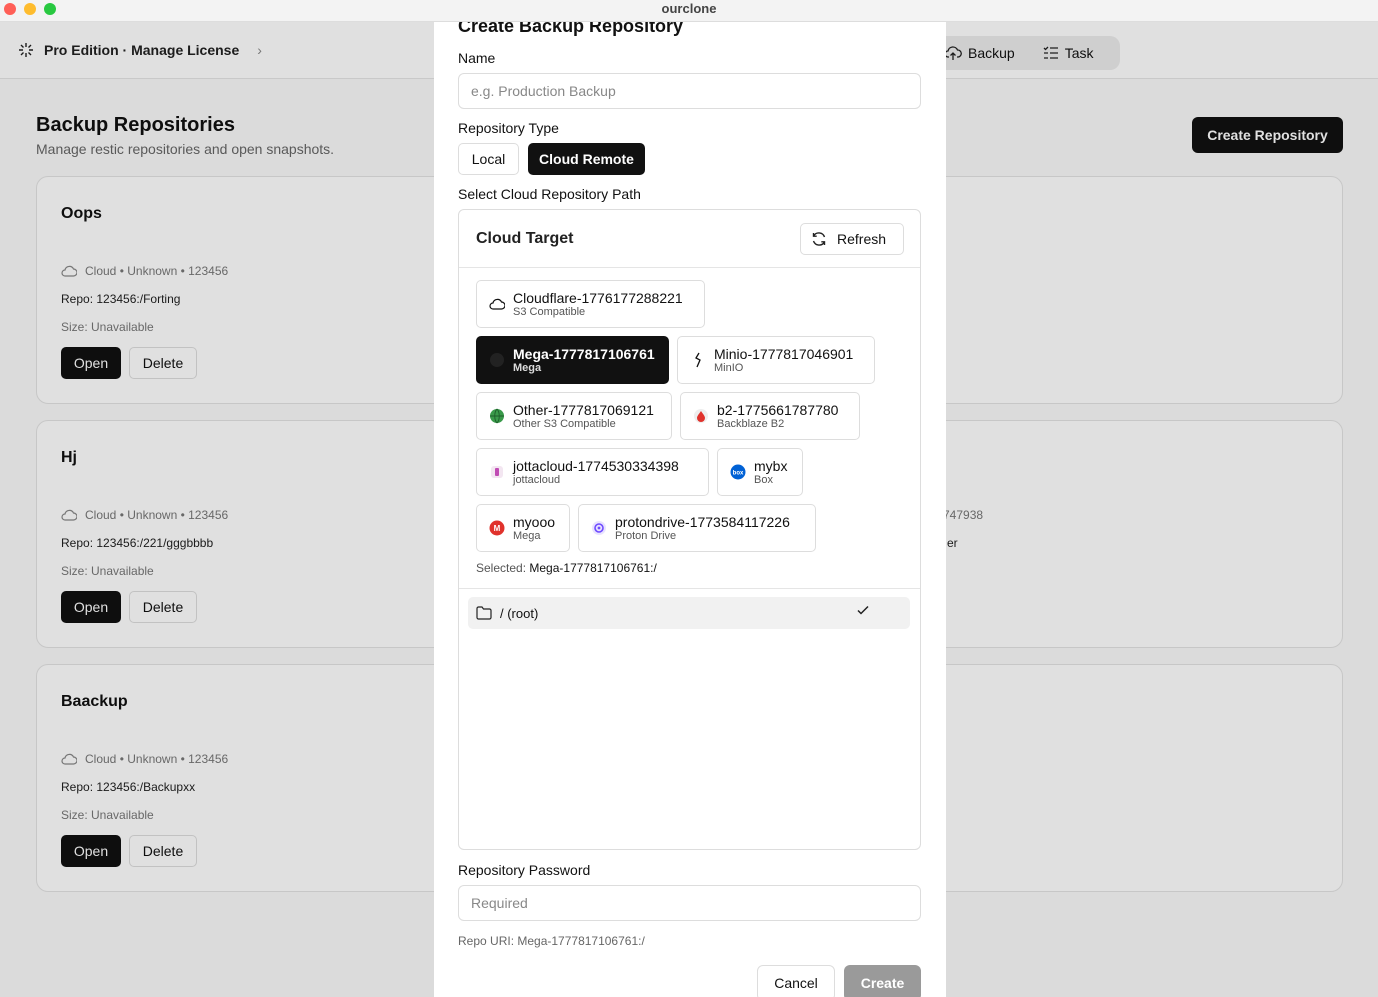 Image resolution: width=1378 pixels, height=997 pixels. What do you see at coordinates (524, 870) in the screenshot?
I see `password-label: Repository Password` at bounding box center [524, 870].